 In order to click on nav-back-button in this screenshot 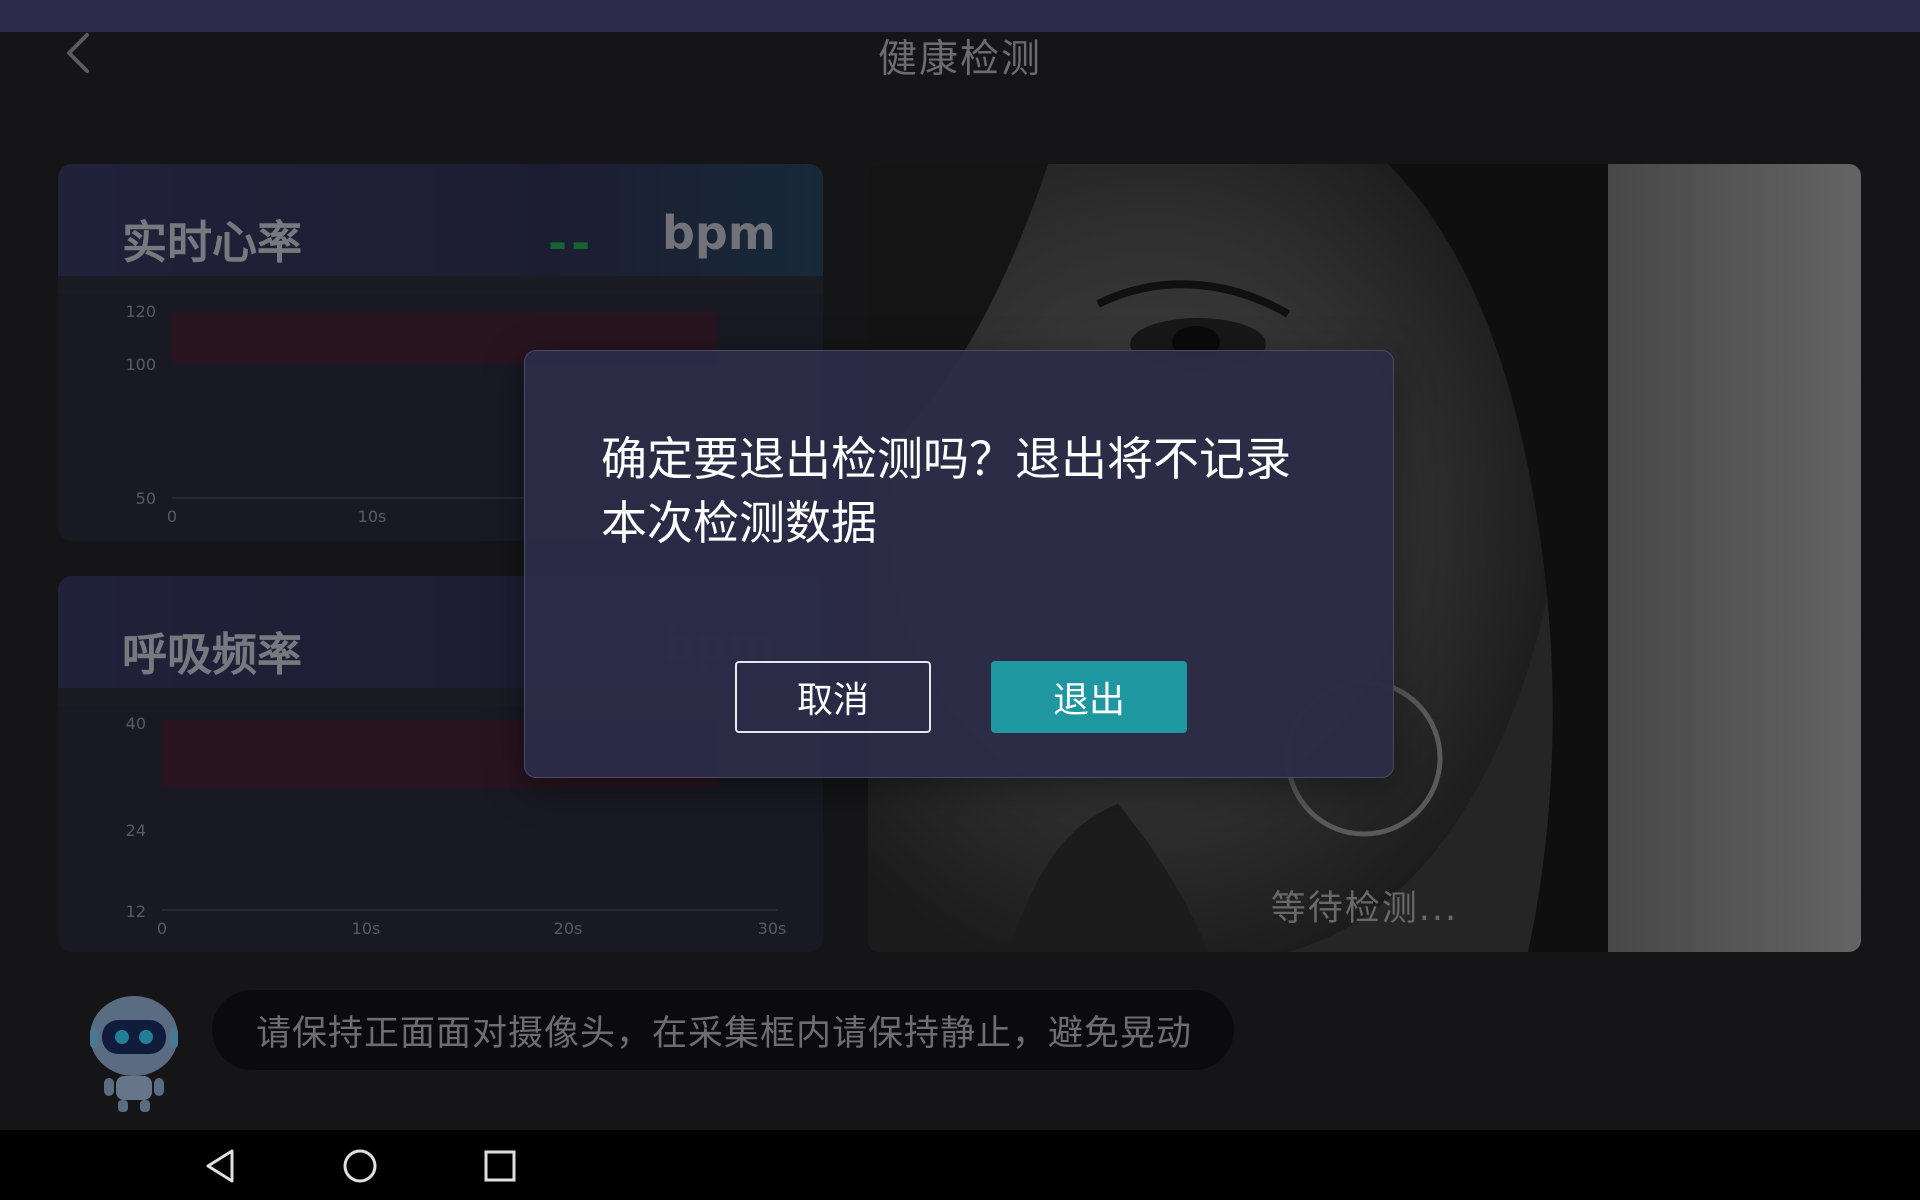, I will do `click(220, 1166)`.